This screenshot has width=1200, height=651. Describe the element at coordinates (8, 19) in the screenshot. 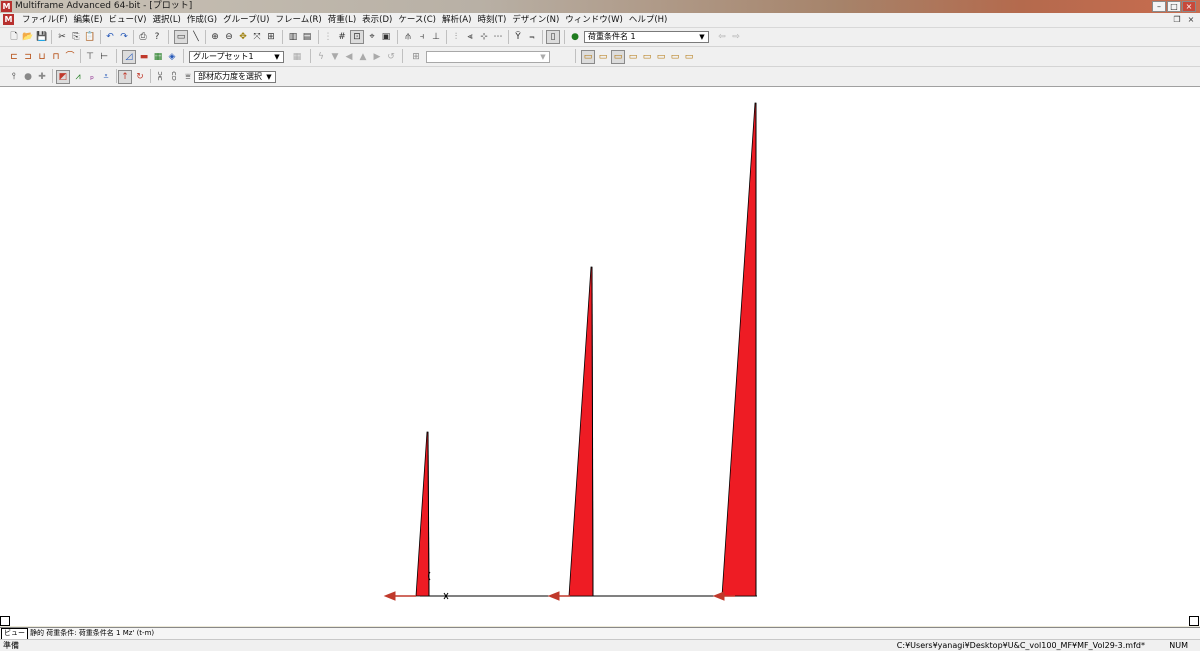

I see `document-icon: M` at that location.